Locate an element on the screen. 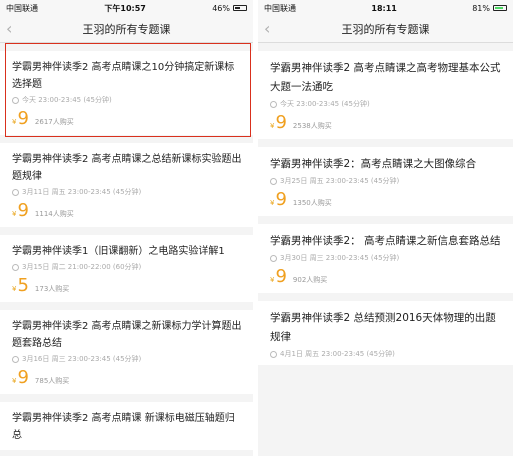 This screenshot has width=513, height=456. course-time: 今天 23:00-23:45 (45分钟) is located at coordinates (325, 104).